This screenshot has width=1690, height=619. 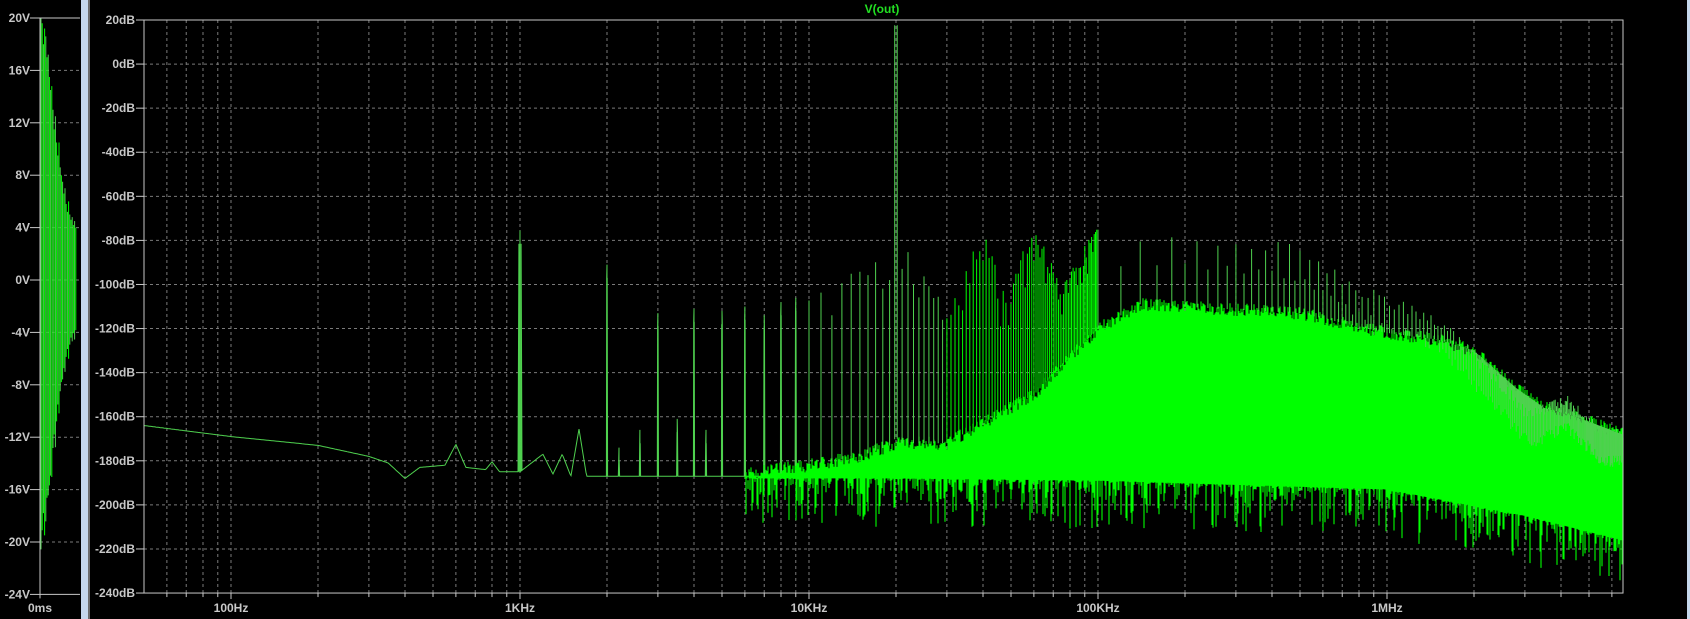 What do you see at coordinates (115, 373) in the screenshot?
I see `right-y-tick-label: -140dB` at bounding box center [115, 373].